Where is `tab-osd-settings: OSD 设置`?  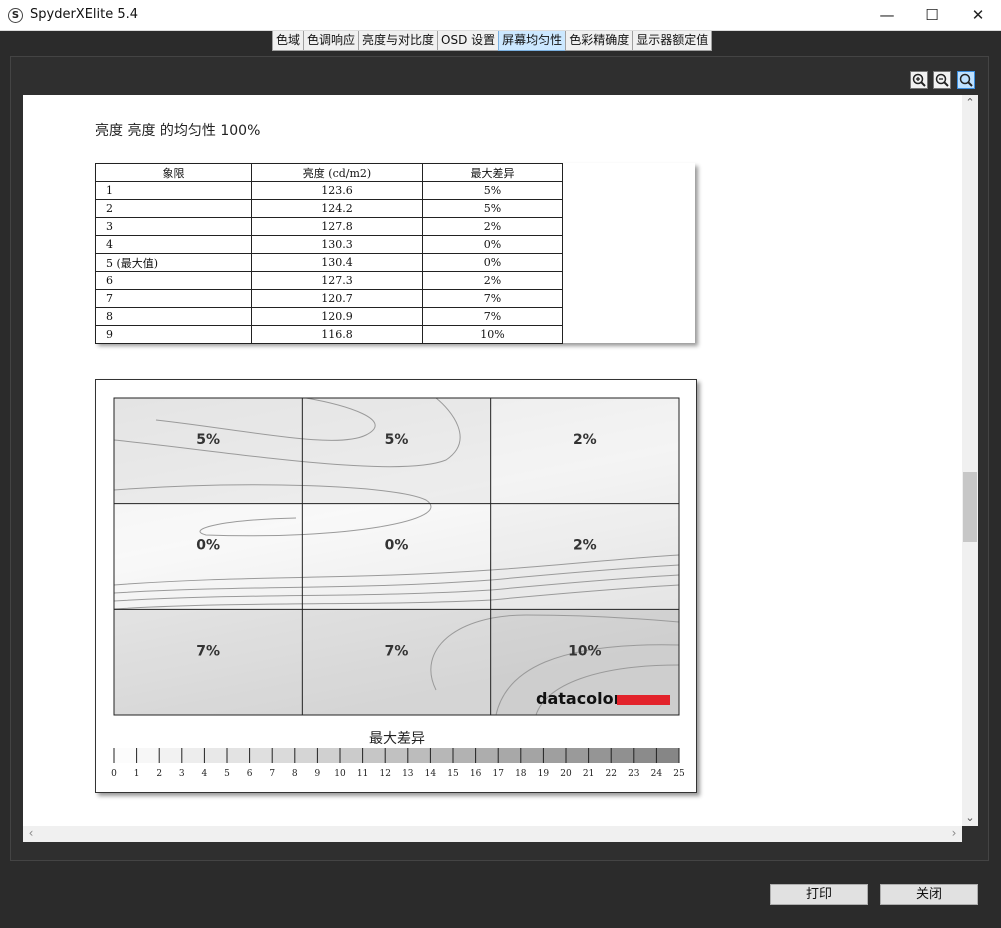
tab-osd-settings: OSD 设置 is located at coordinates (468, 41).